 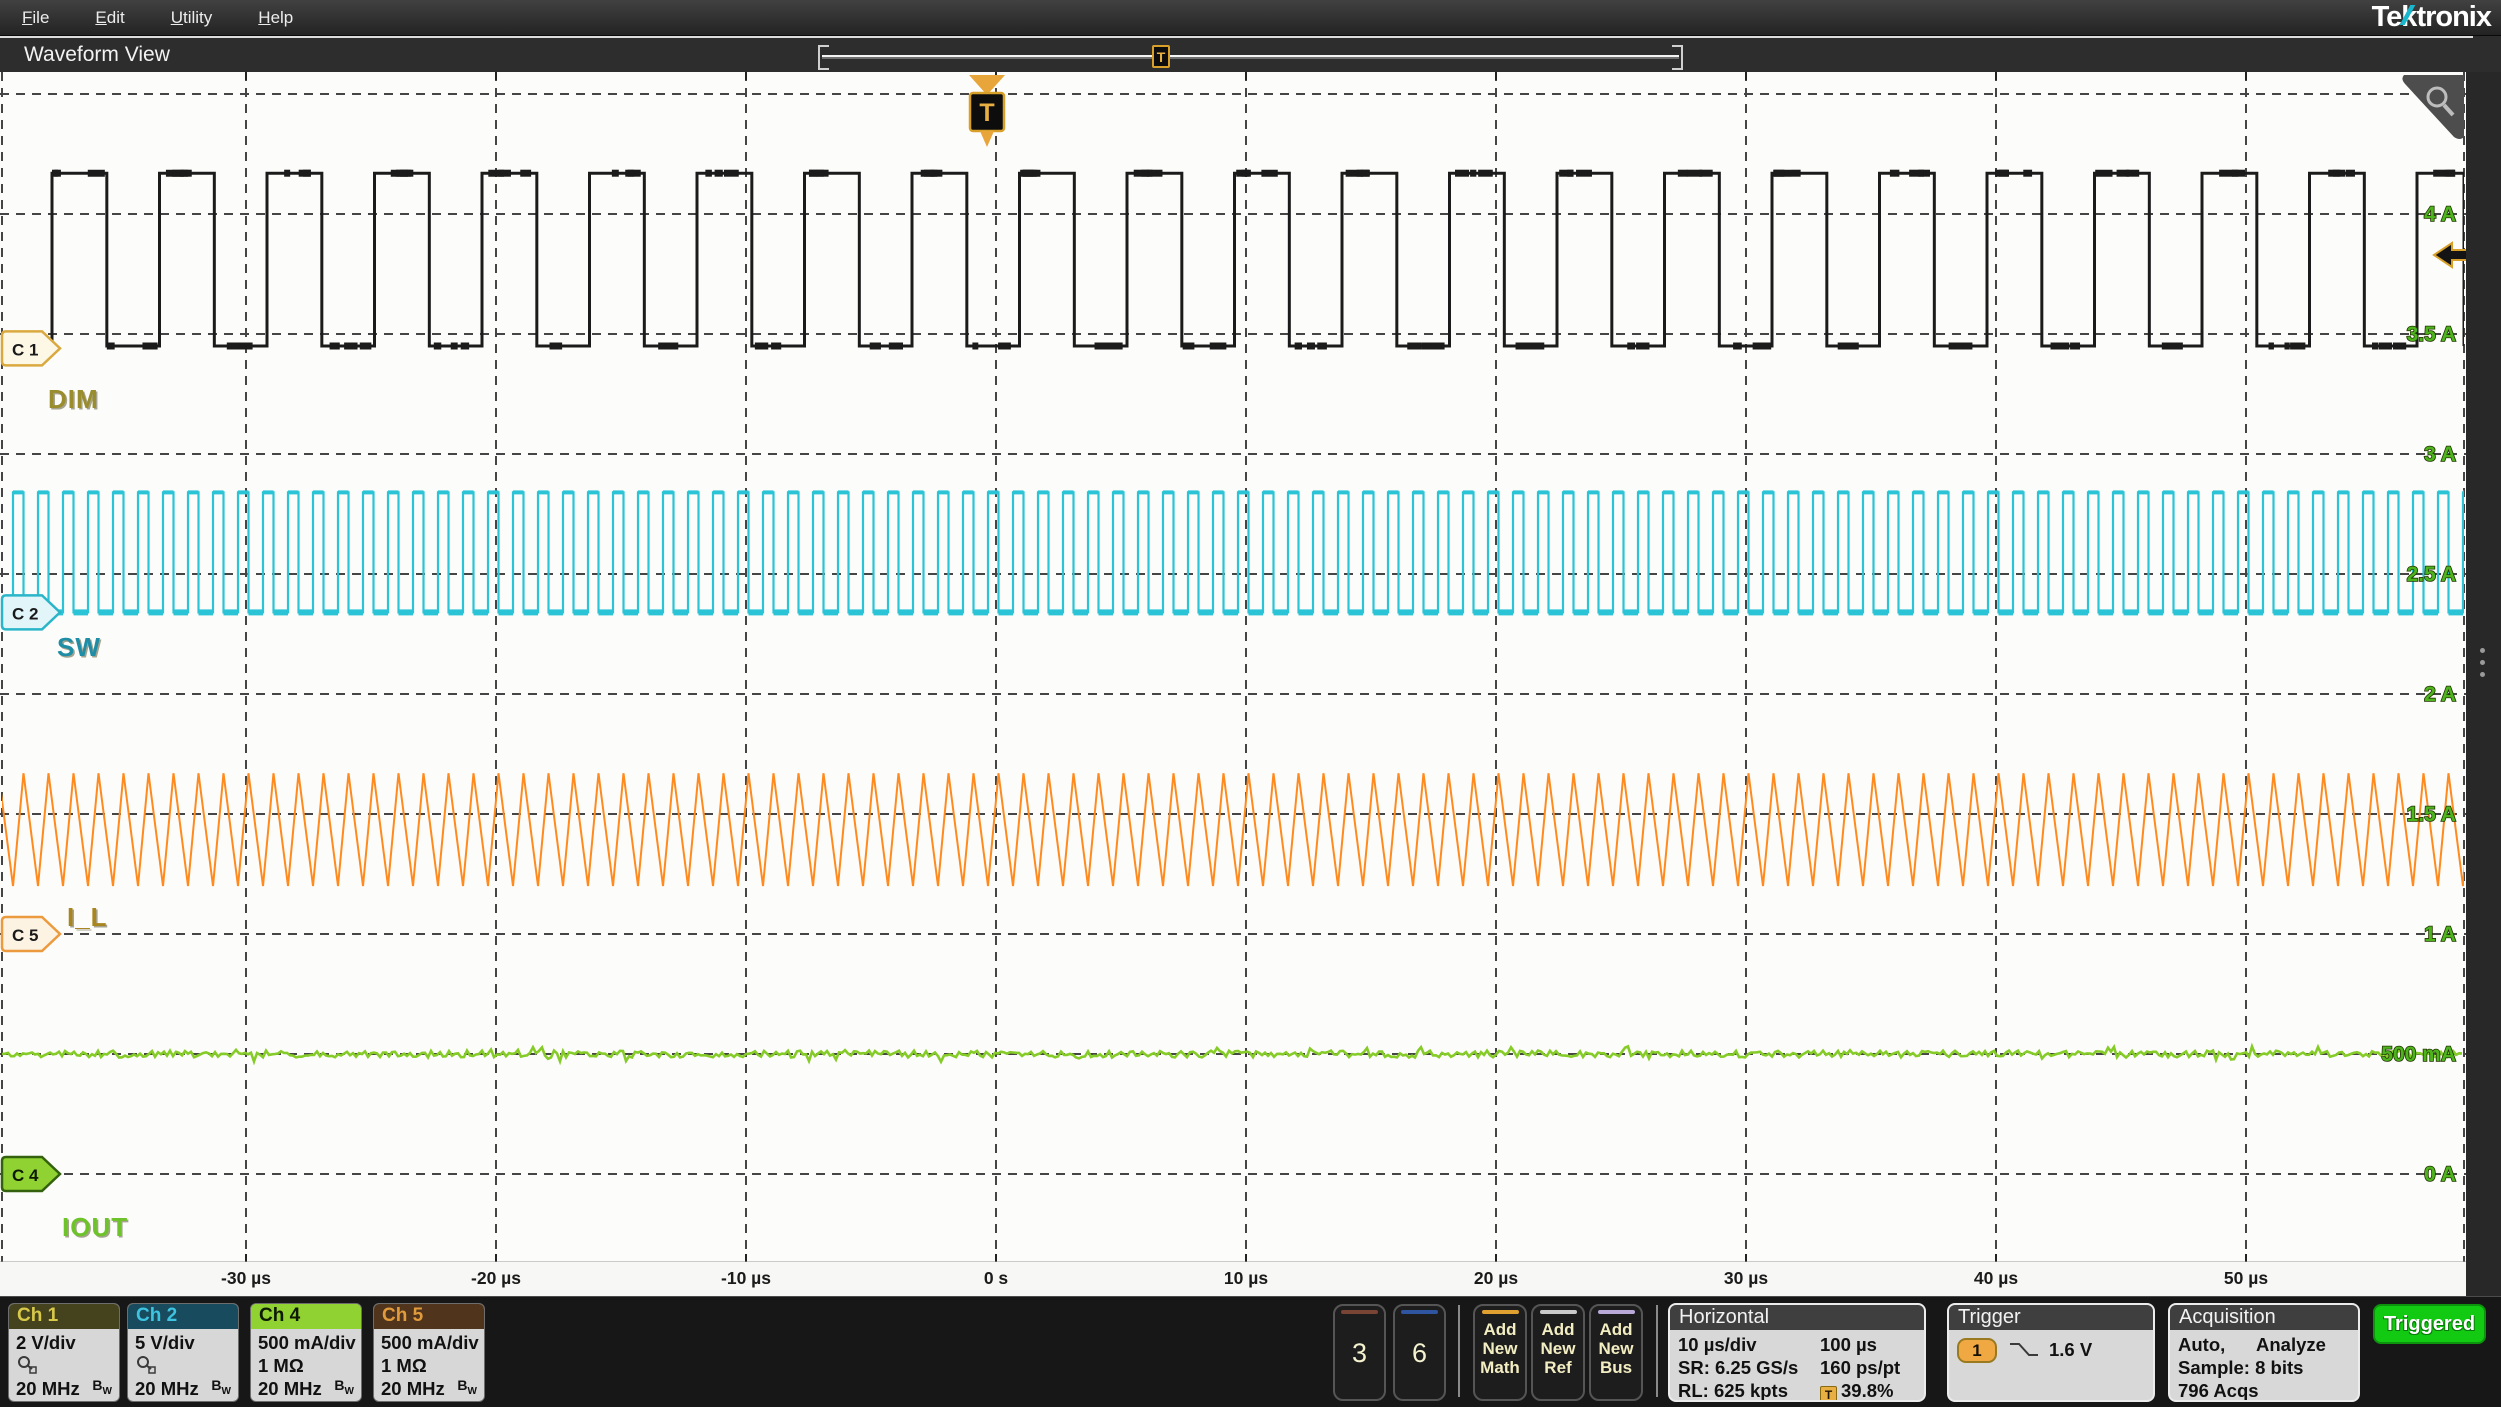 I want to click on waveform-label-iout: IOUT, so click(x=95, y=1227).